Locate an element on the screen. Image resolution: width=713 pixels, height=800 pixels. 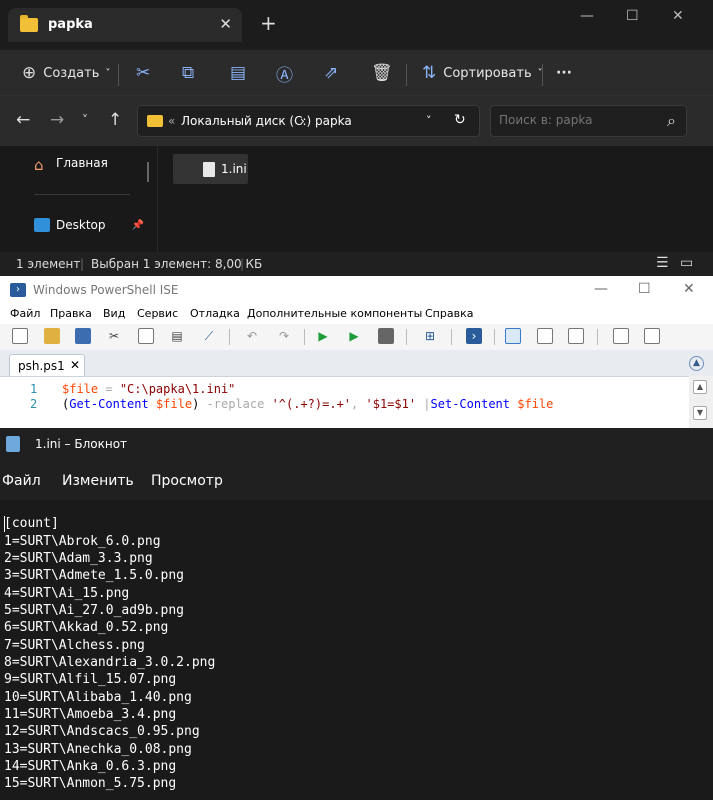
text-line: 8=SURT\Alexandria_3.0.2.png is located at coordinates (110, 662).